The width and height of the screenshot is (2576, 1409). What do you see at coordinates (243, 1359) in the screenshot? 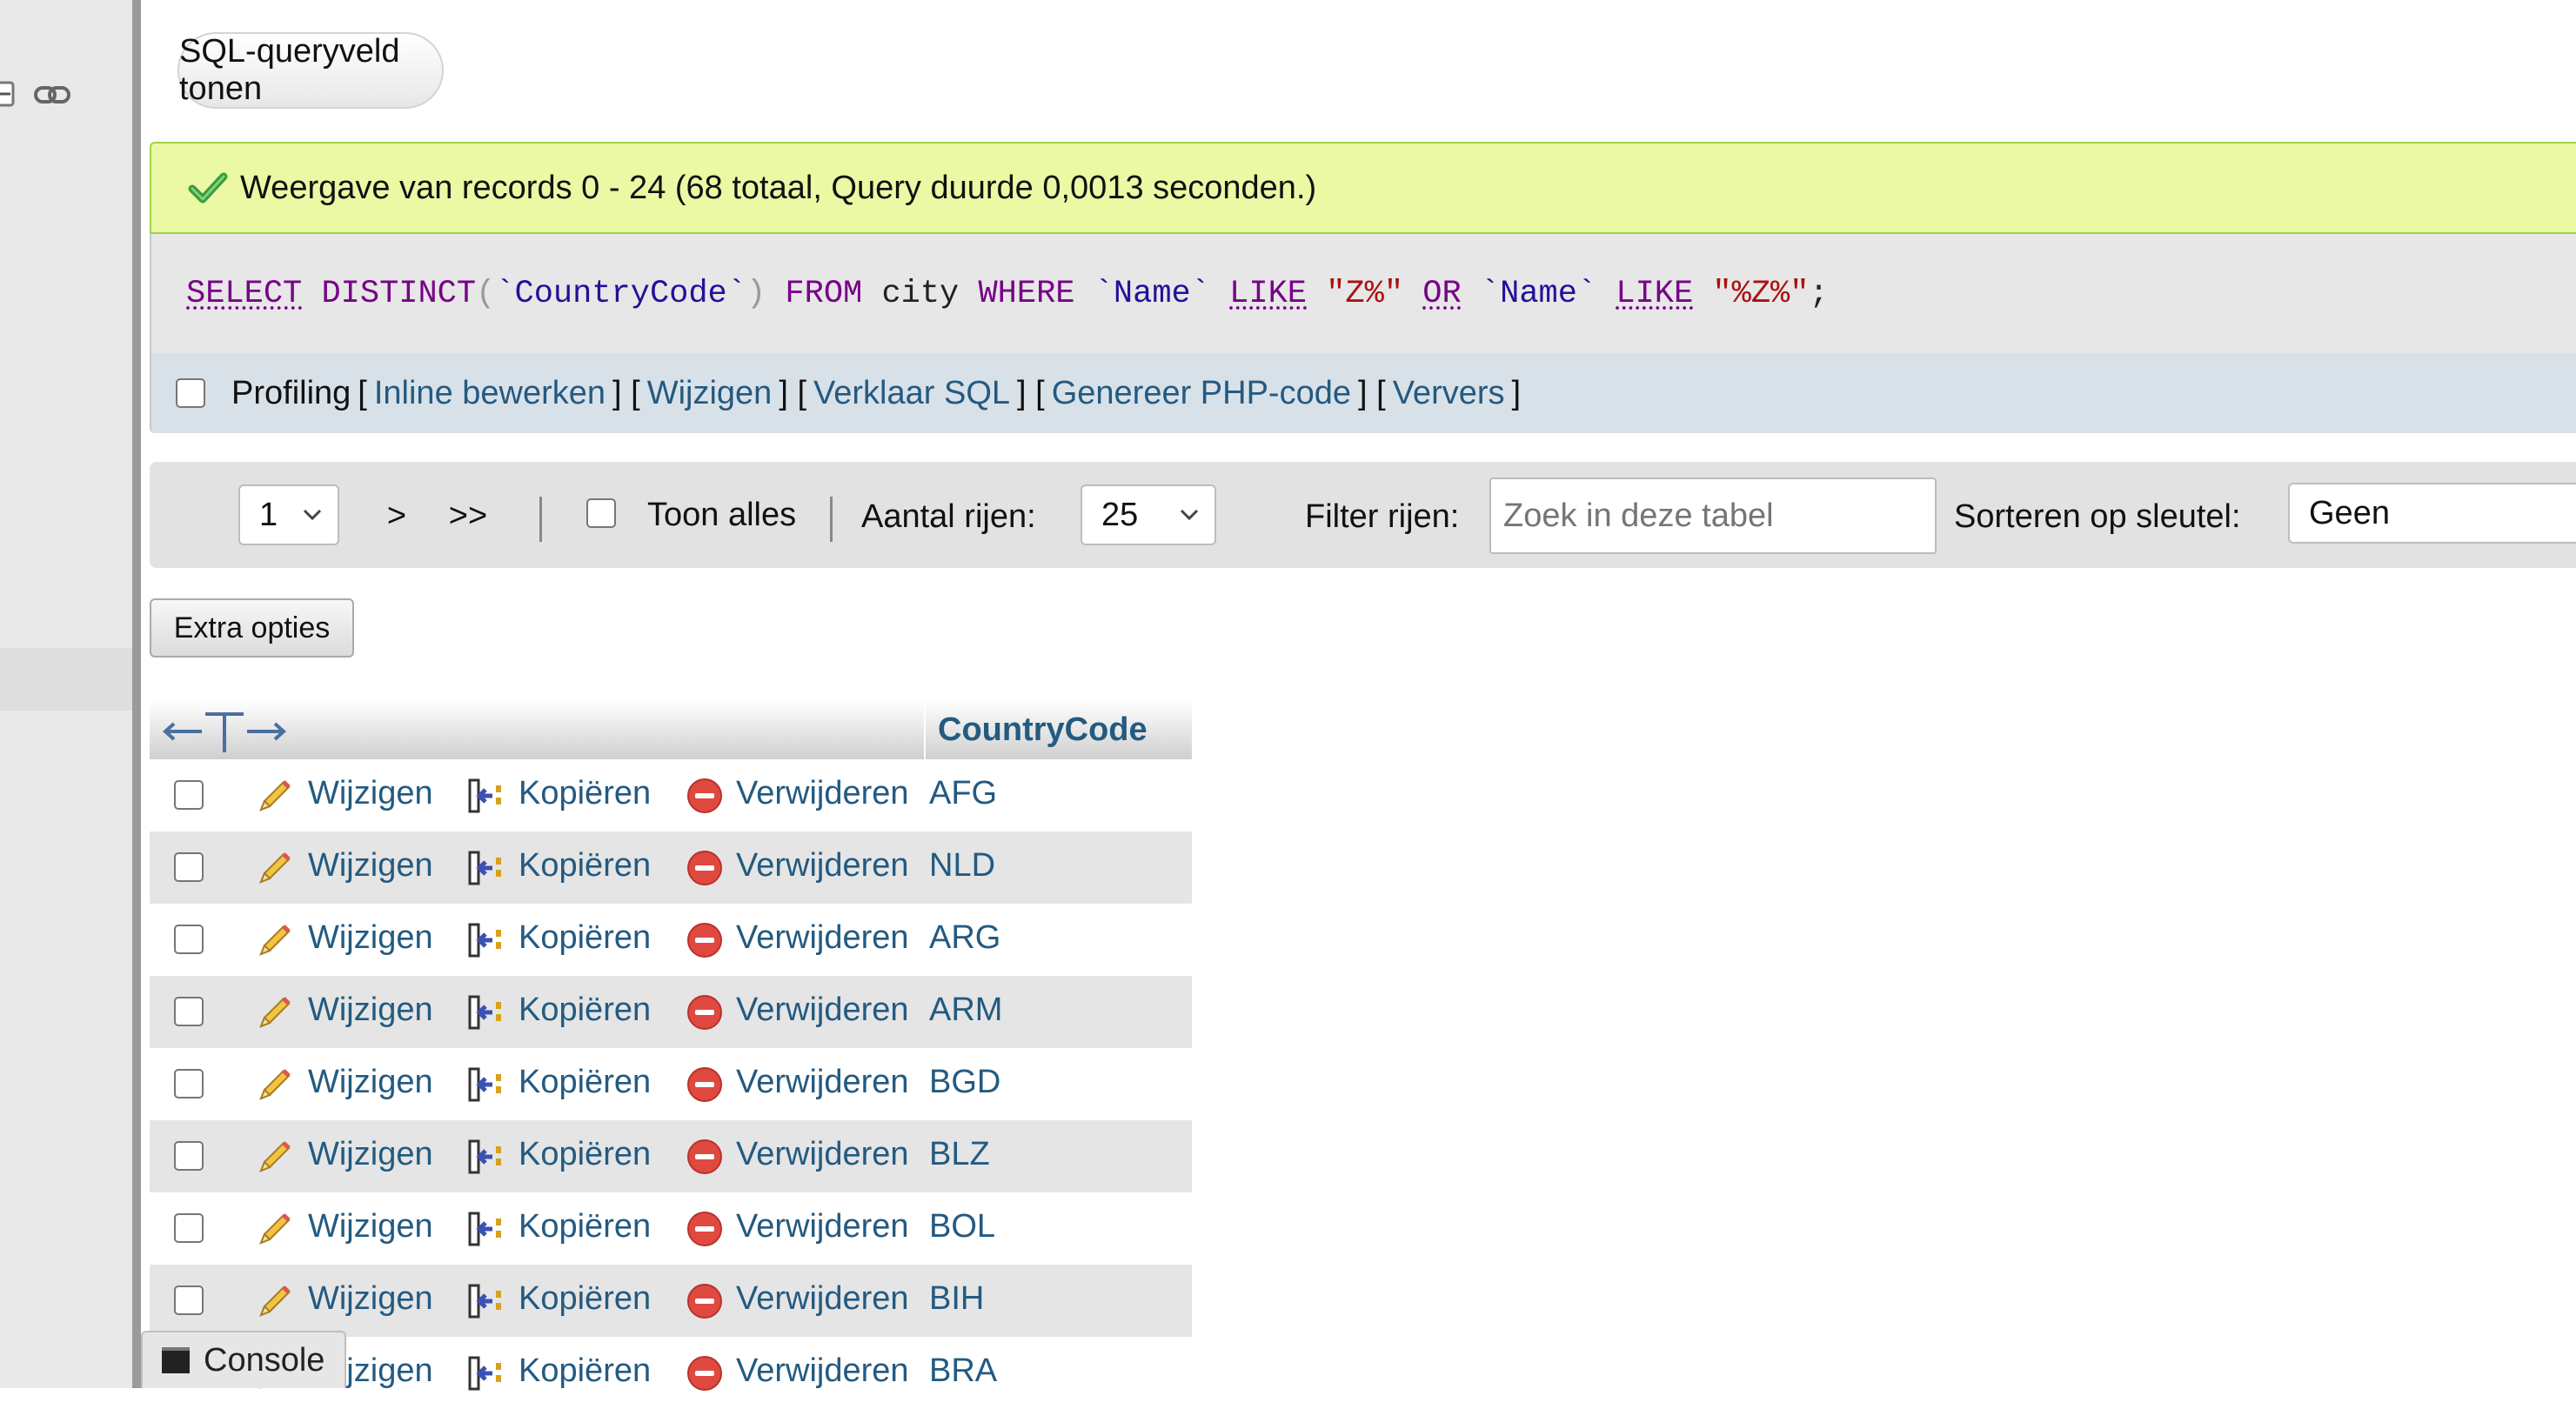
I see `console-tab: Console` at bounding box center [243, 1359].